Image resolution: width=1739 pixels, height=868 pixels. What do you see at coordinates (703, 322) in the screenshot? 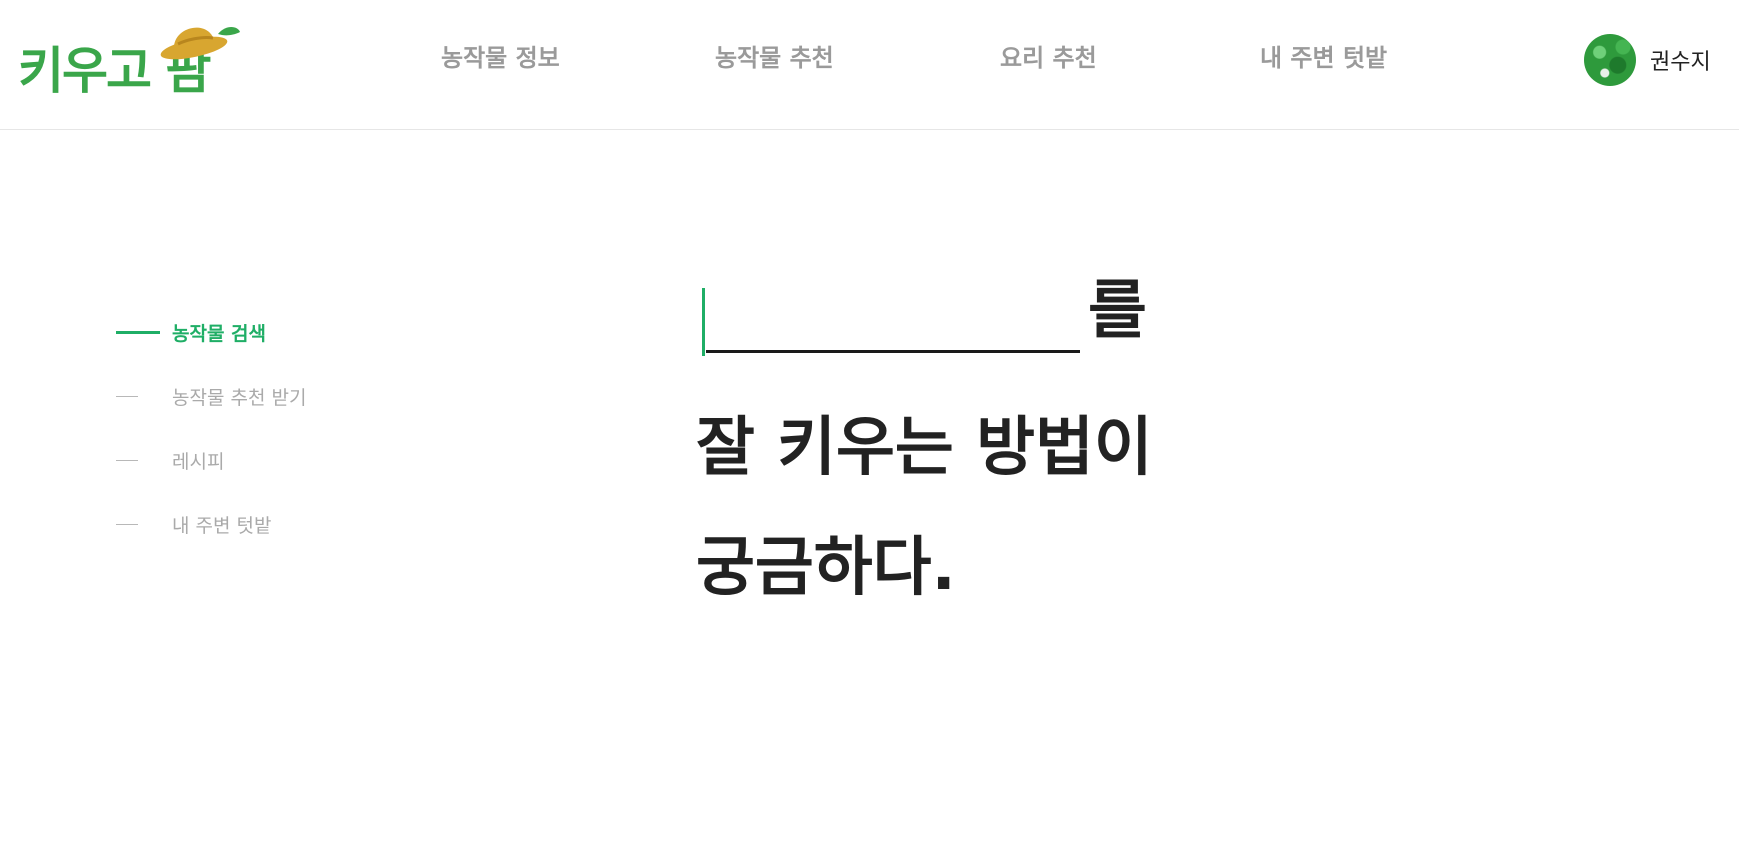
I see `text-caret` at bounding box center [703, 322].